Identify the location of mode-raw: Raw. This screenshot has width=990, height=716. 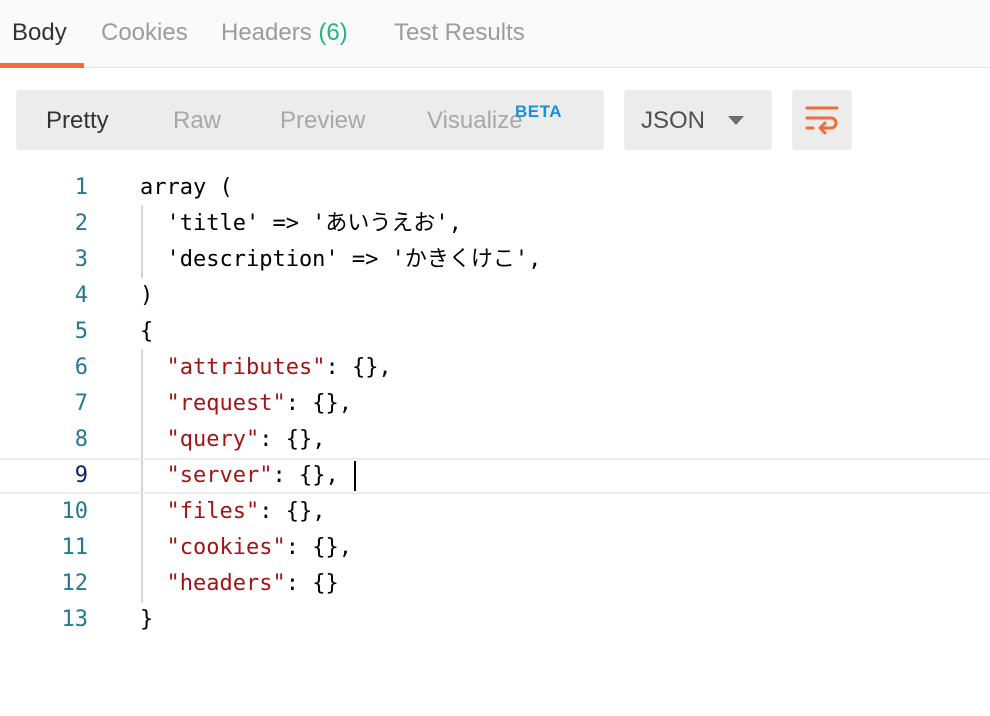
(197, 121).